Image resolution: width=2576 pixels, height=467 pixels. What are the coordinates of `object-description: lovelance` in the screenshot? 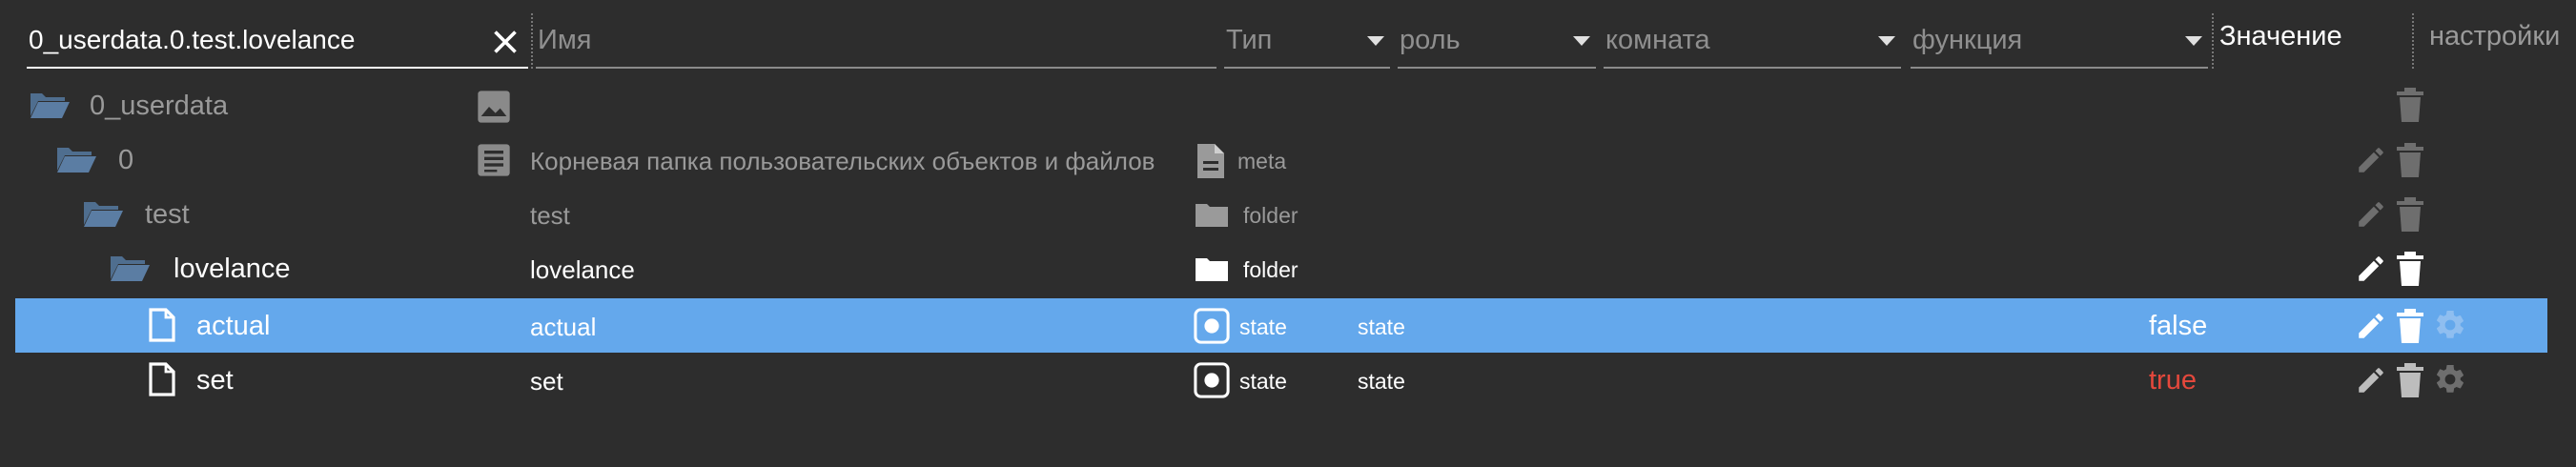 It's located at (582, 269).